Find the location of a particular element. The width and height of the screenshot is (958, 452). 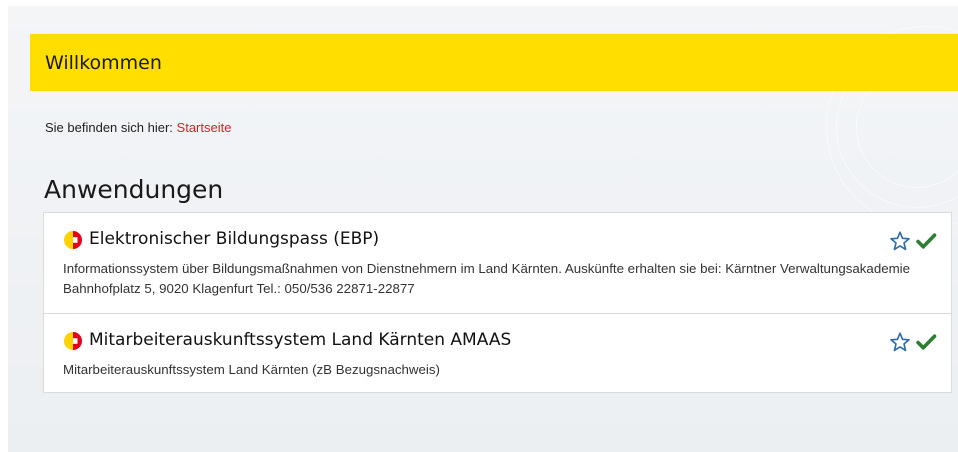

section-heading: Anwendungen is located at coordinates (134, 189).